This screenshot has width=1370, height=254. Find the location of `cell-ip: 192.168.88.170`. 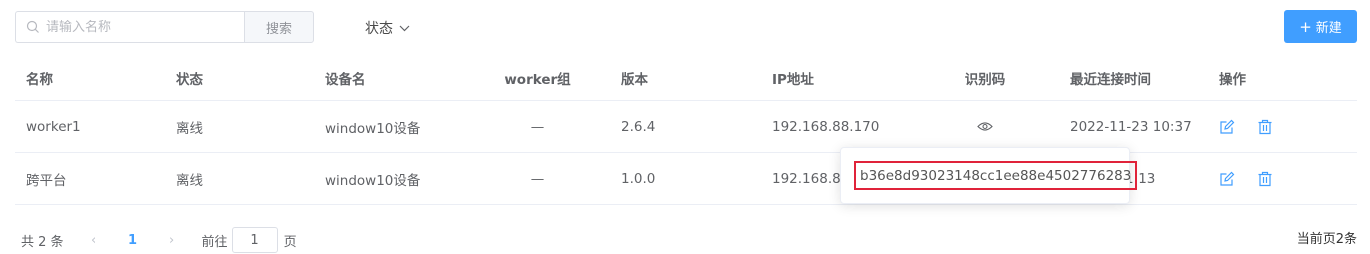

cell-ip: 192.168.88.170 is located at coordinates (826, 126).